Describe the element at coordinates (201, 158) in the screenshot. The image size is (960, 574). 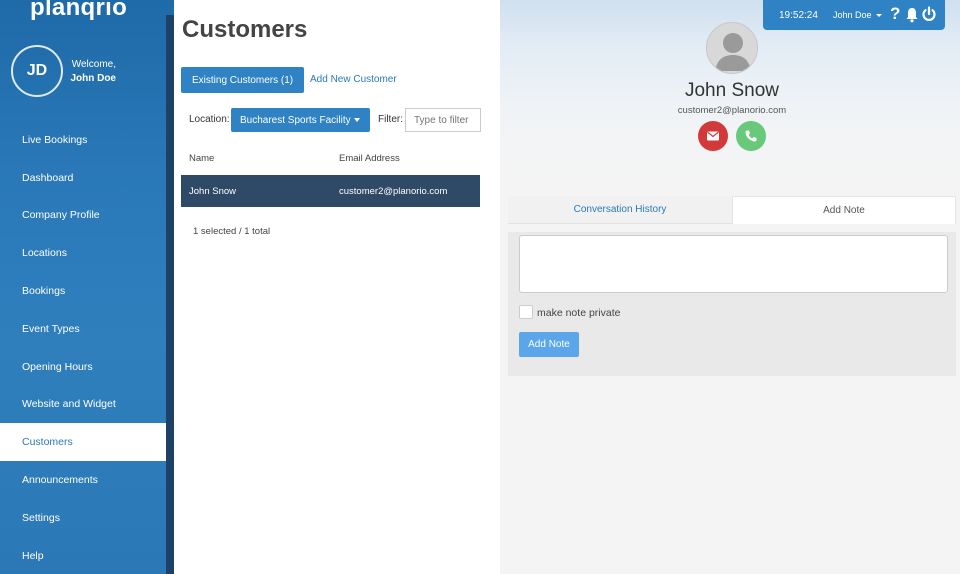
I see `column-header-name: Name` at that location.